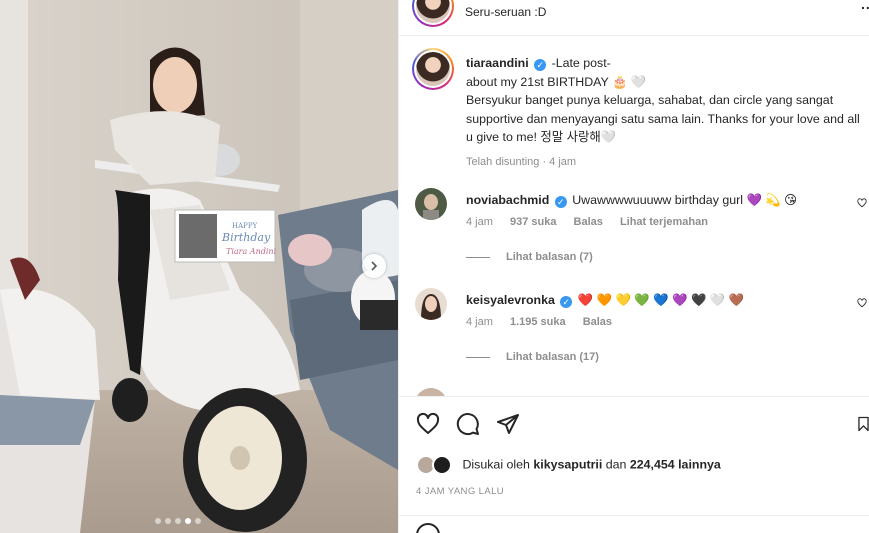 This screenshot has width=869, height=533. Describe the element at coordinates (505, 12) in the screenshot. I see `post-location: Seru-seruan :D` at that location.